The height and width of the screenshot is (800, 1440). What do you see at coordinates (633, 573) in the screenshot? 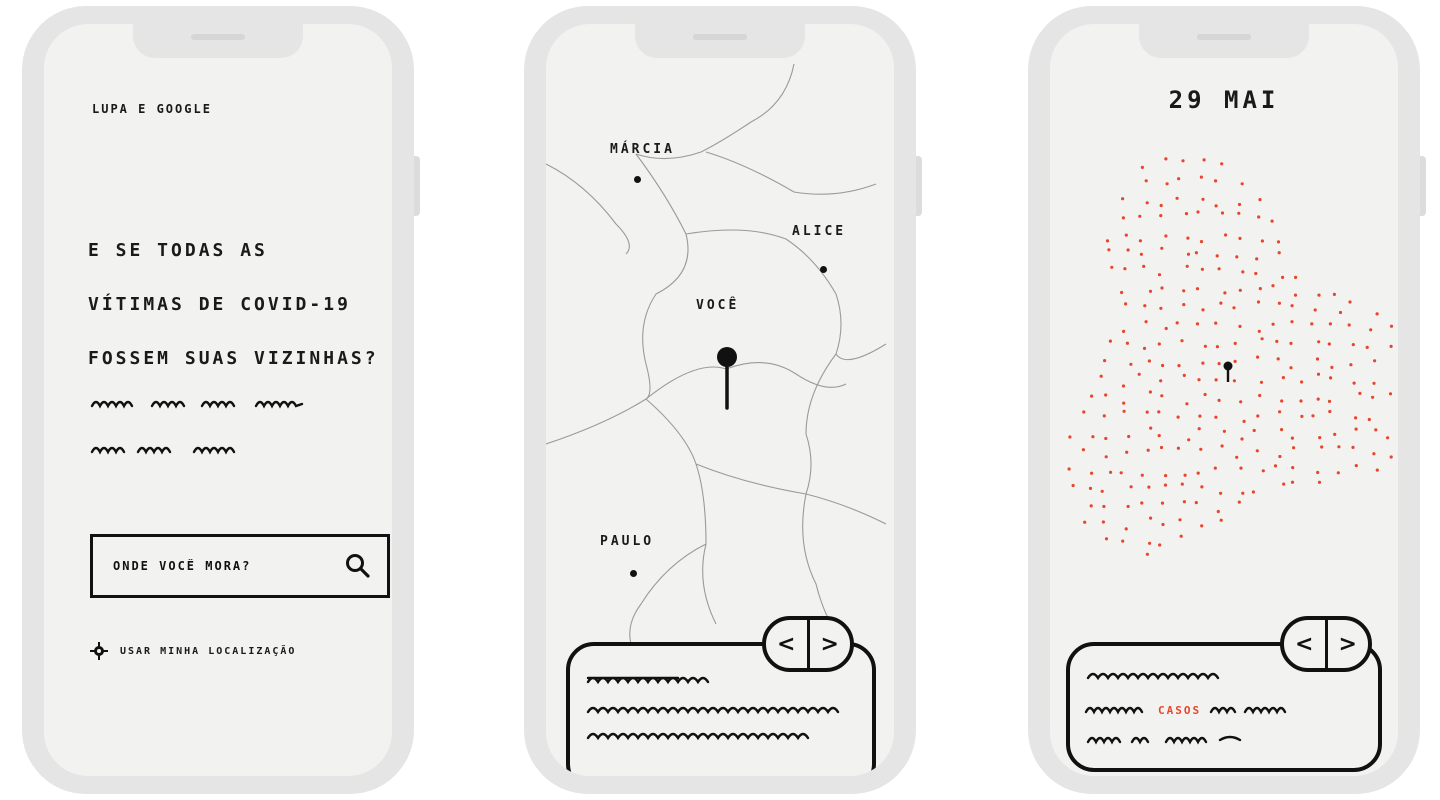
I see `map-marker-paulo` at bounding box center [633, 573].